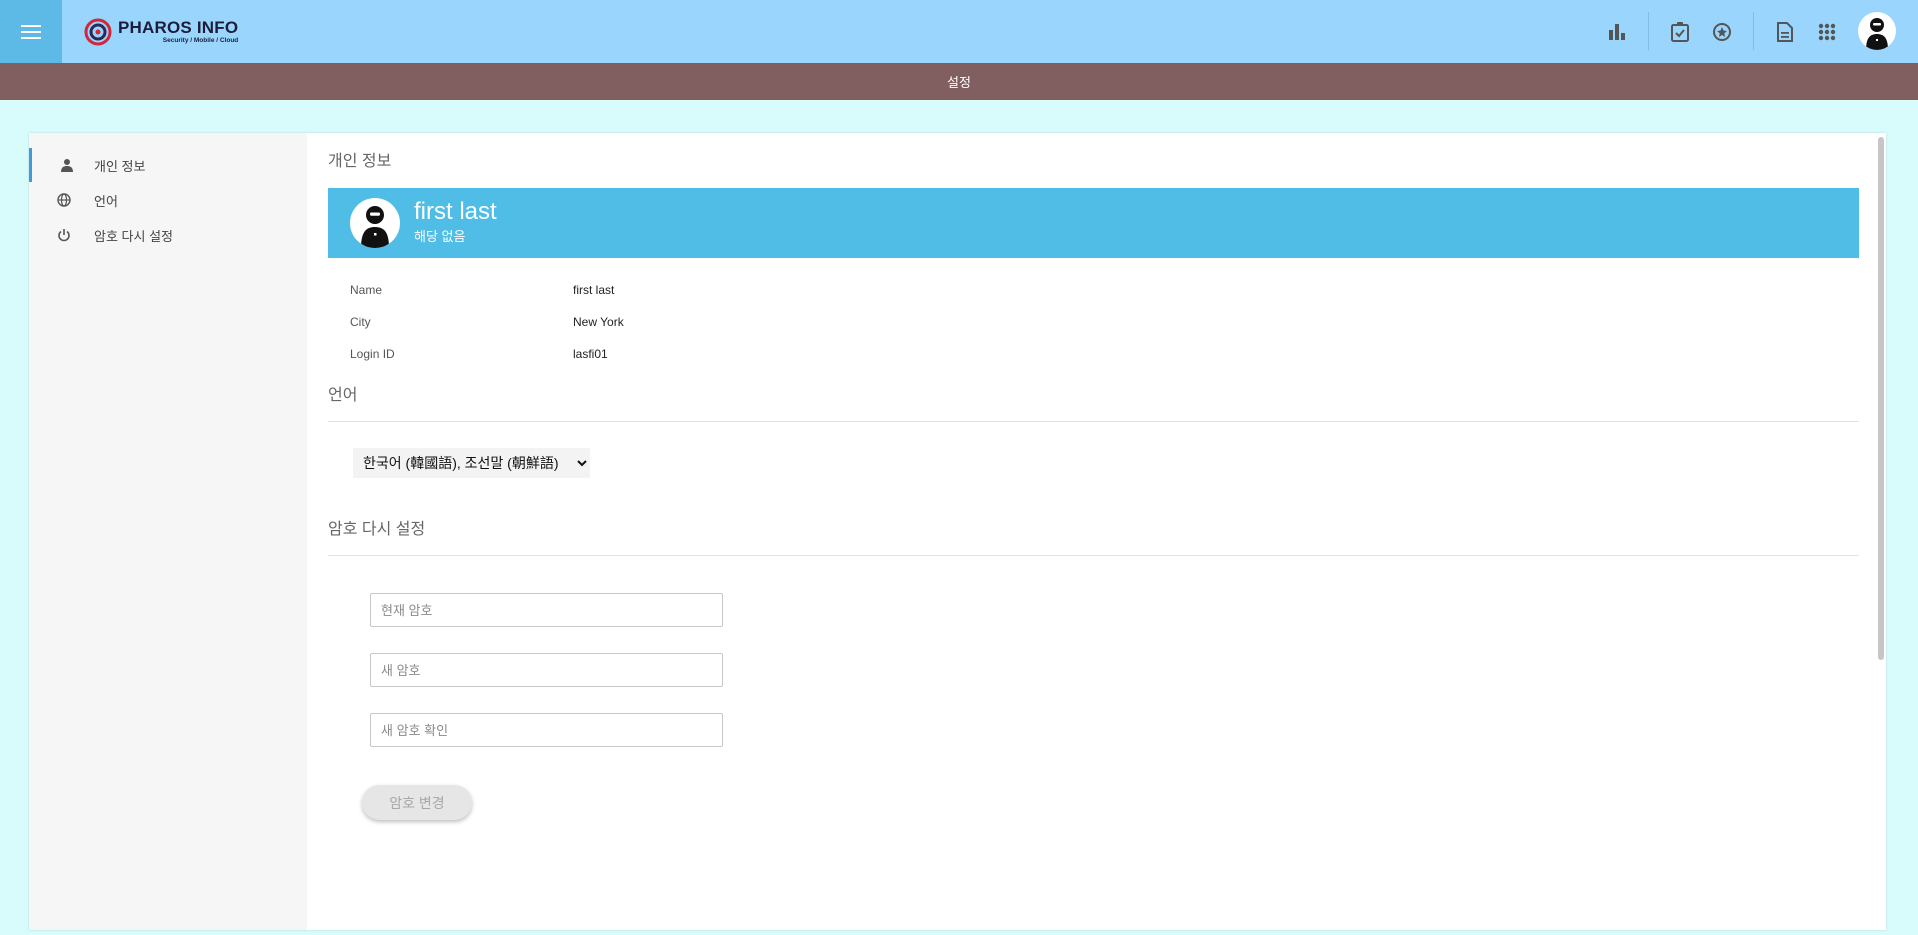 Image resolution: width=1918 pixels, height=935 pixels. Describe the element at coordinates (168, 165) in the screenshot. I see `sidebar-item-personal-info: 개인 정보` at that location.